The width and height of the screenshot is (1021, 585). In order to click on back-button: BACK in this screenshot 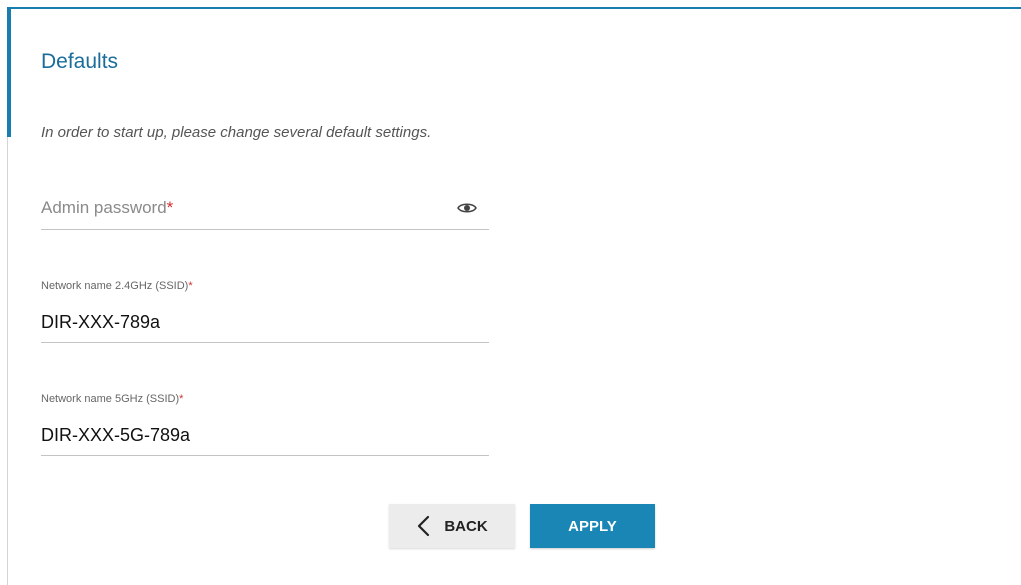, I will do `click(452, 526)`.